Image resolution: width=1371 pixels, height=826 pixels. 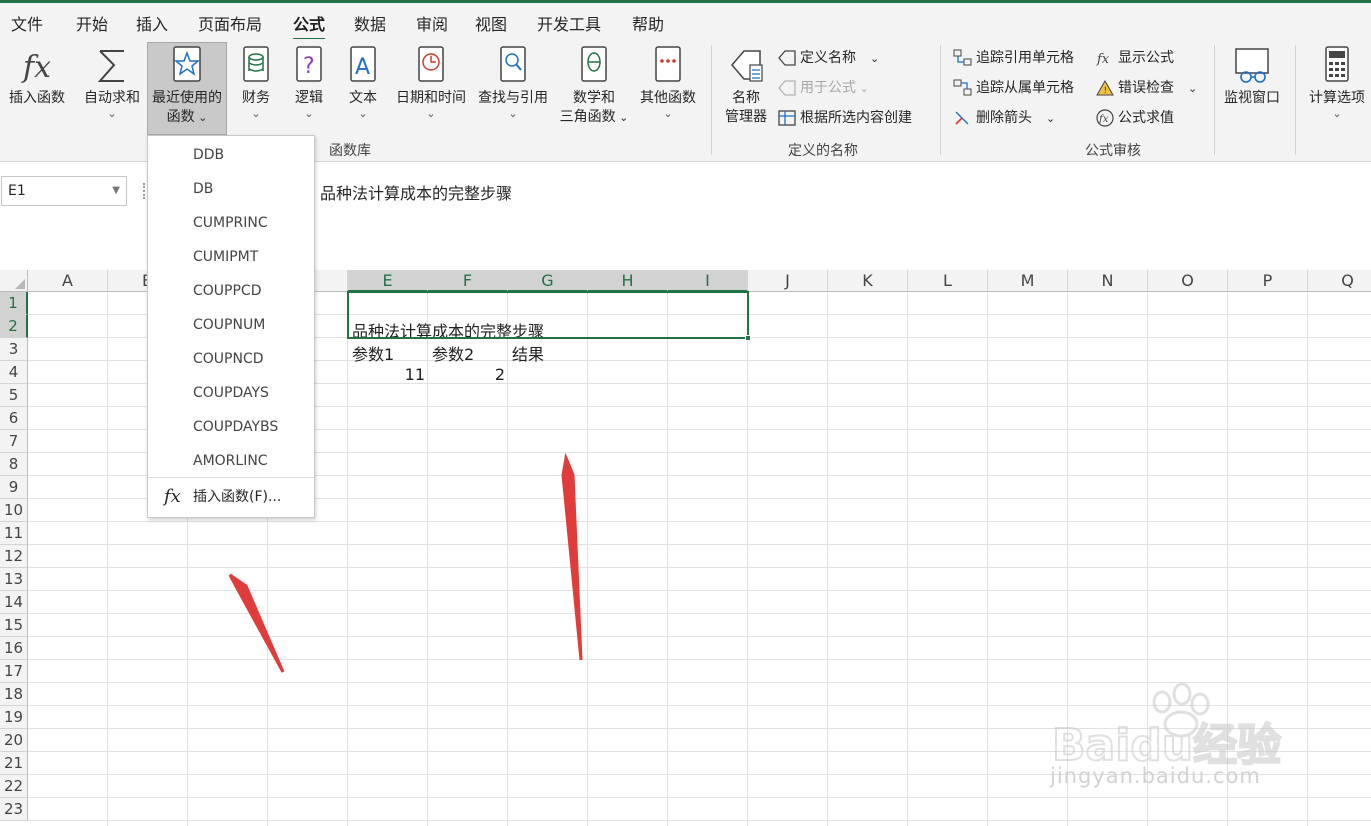 I want to click on show-formulas-button: fx 显示公式, so click(x=1134, y=58).